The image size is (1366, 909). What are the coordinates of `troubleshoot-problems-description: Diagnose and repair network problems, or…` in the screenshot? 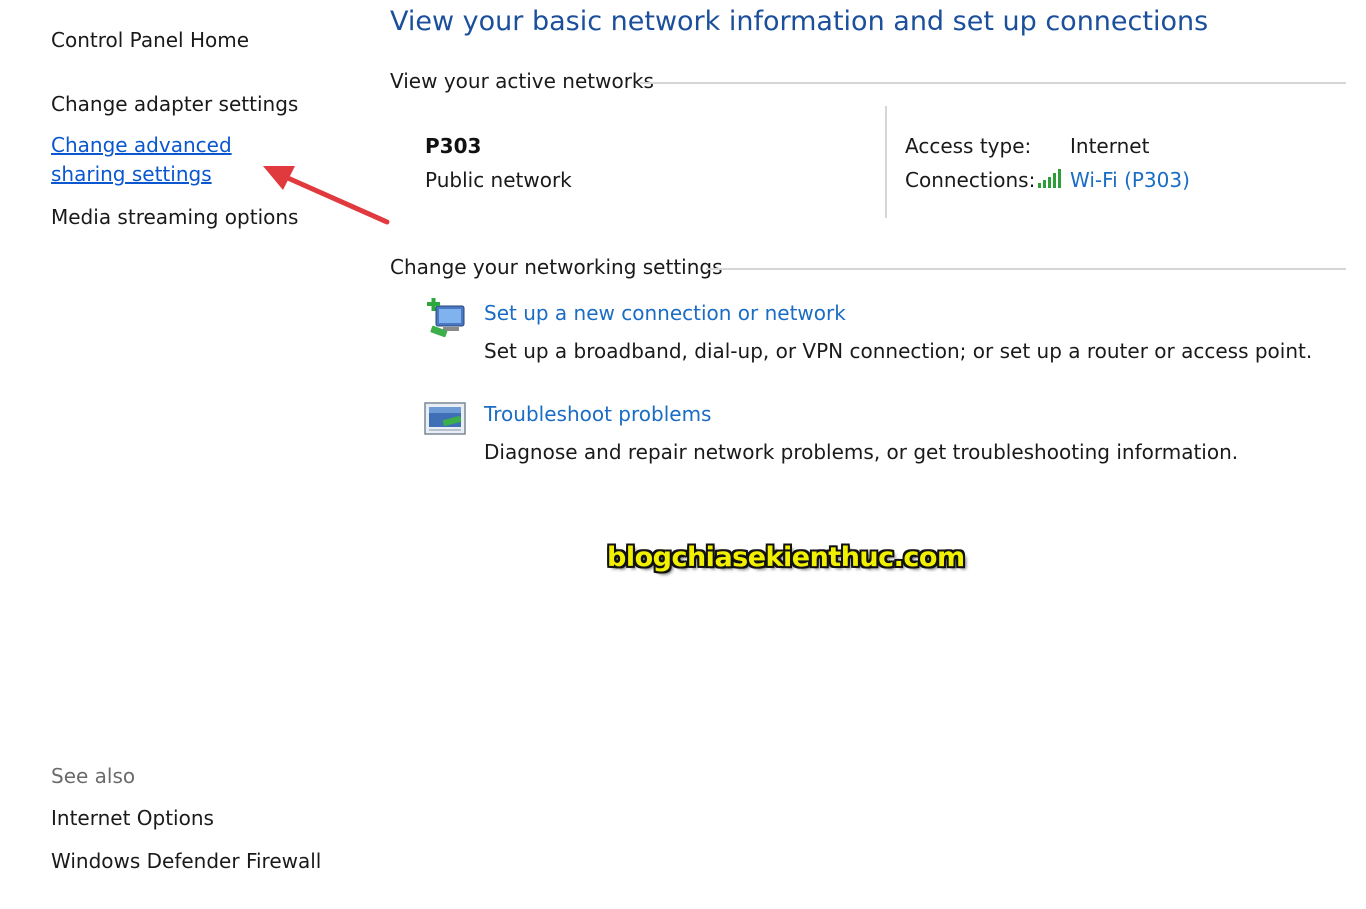 It's located at (861, 452).